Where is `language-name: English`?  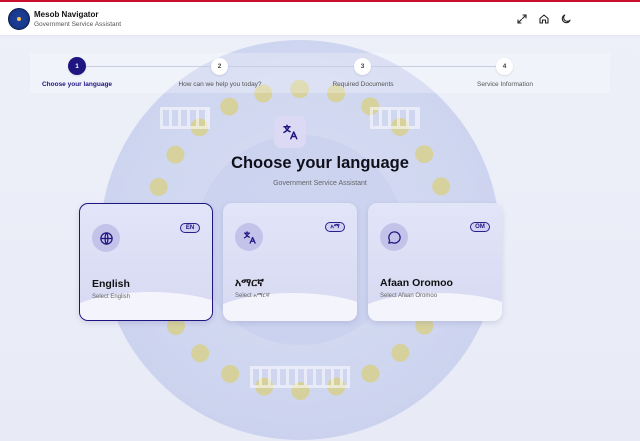
language-name: English is located at coordinates (111, 284).